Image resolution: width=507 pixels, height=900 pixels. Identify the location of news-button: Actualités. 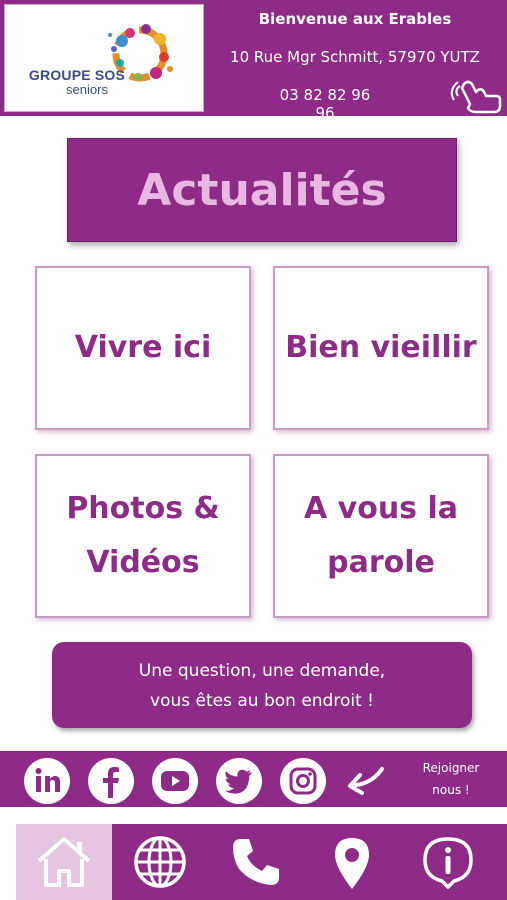
(262, 190).